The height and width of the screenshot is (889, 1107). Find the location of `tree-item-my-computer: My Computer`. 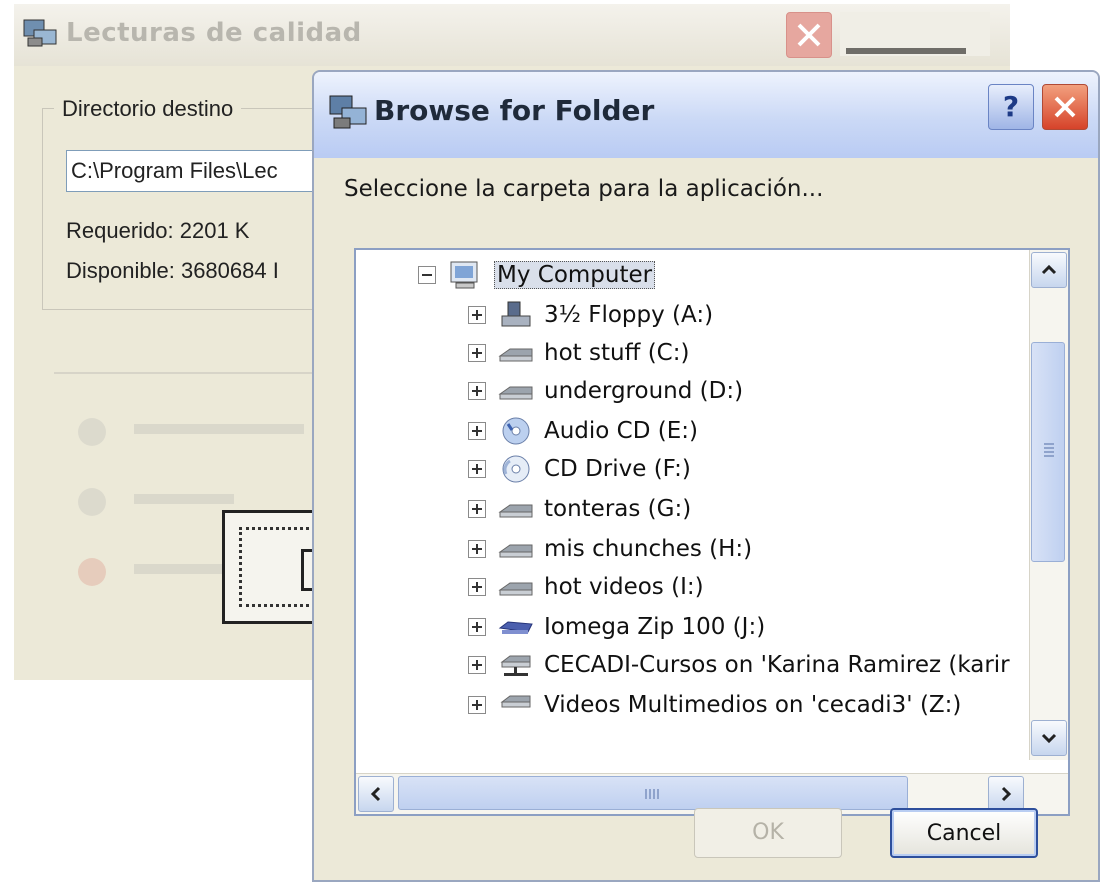

tree-item-my-computer: My Computer is located at coordinates (537, 275).